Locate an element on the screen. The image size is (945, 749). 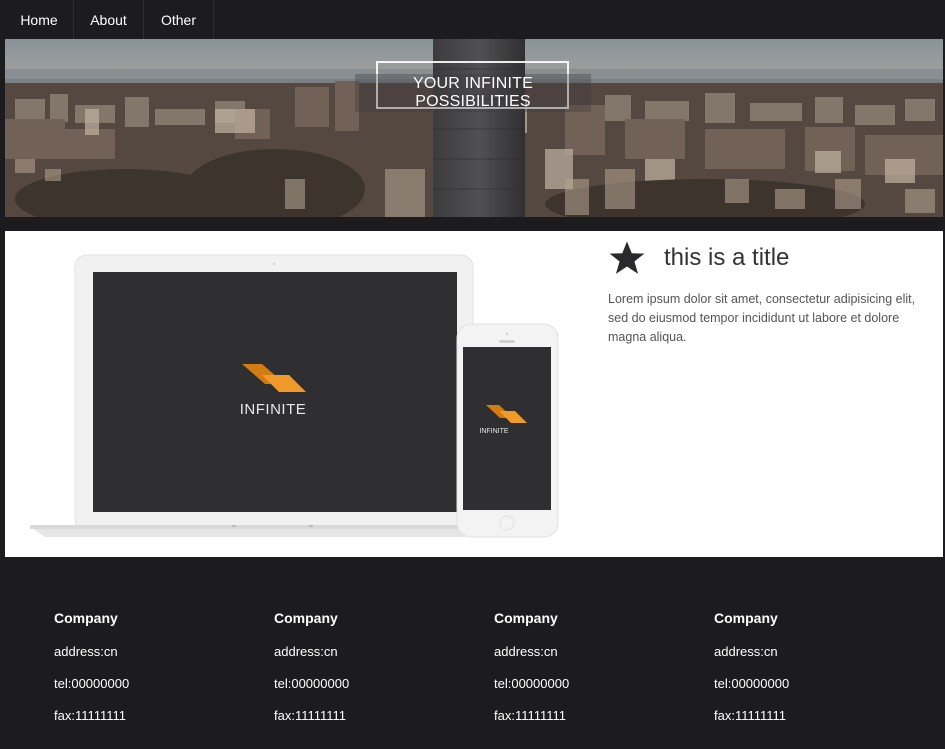
hero-title: YOUR INFINITE POSSIBILITIES is located at coordinates (473, 93).